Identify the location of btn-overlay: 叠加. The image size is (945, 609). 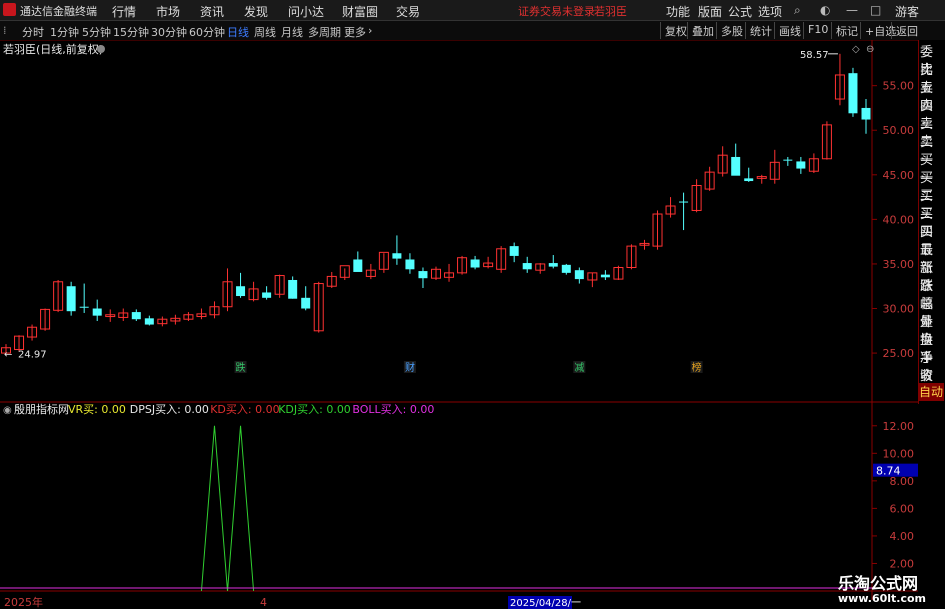
(702, 30).